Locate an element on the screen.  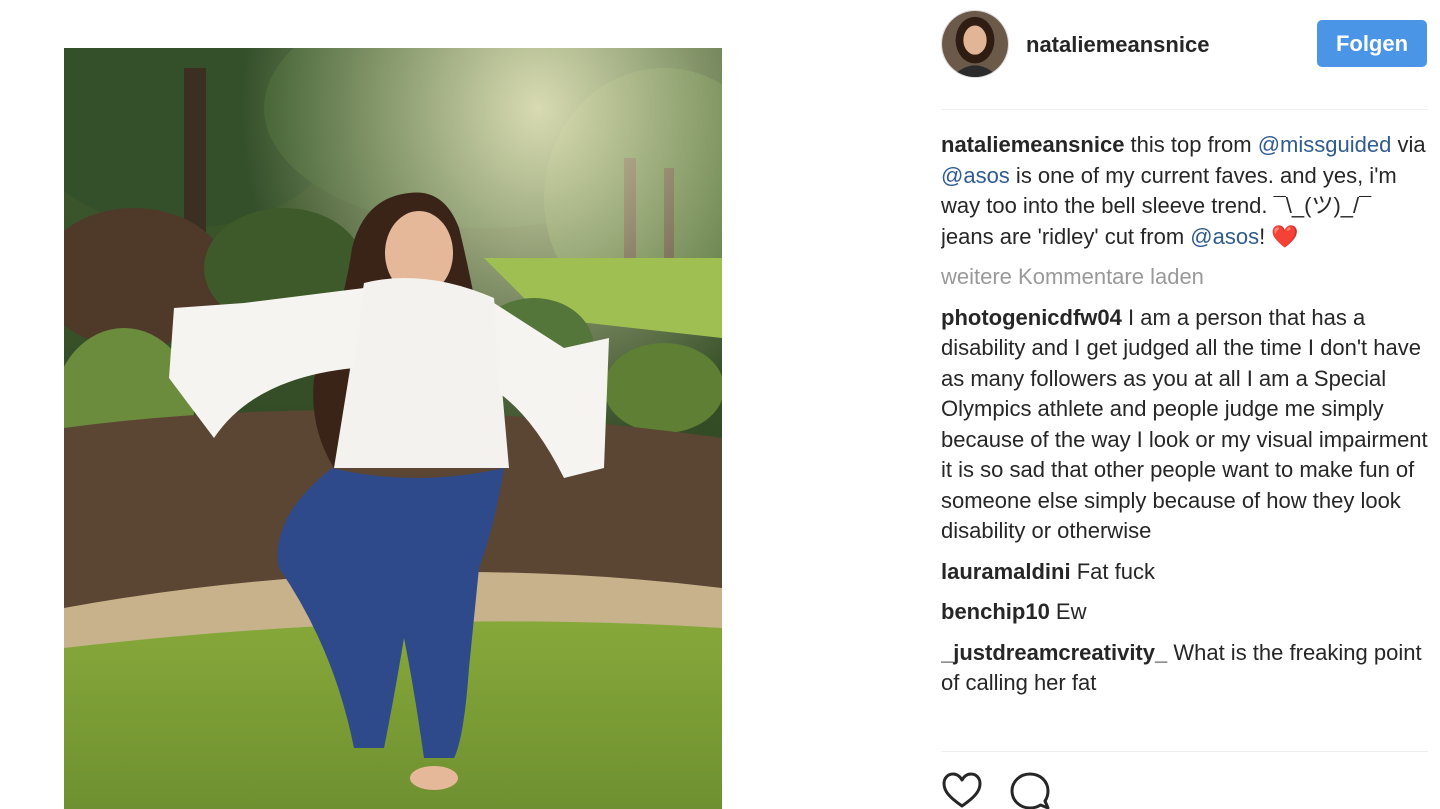
avatar-image is located at coordinates (975, 44).